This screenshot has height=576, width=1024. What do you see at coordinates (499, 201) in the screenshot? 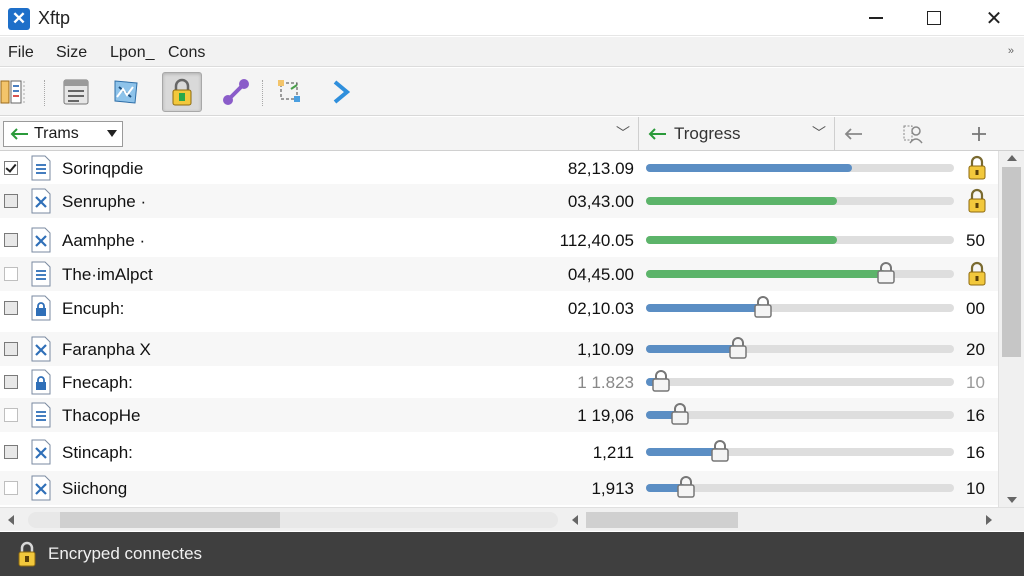
I see `table-row: Senruphe · 03,43.00` at bounding box center [499, 201].